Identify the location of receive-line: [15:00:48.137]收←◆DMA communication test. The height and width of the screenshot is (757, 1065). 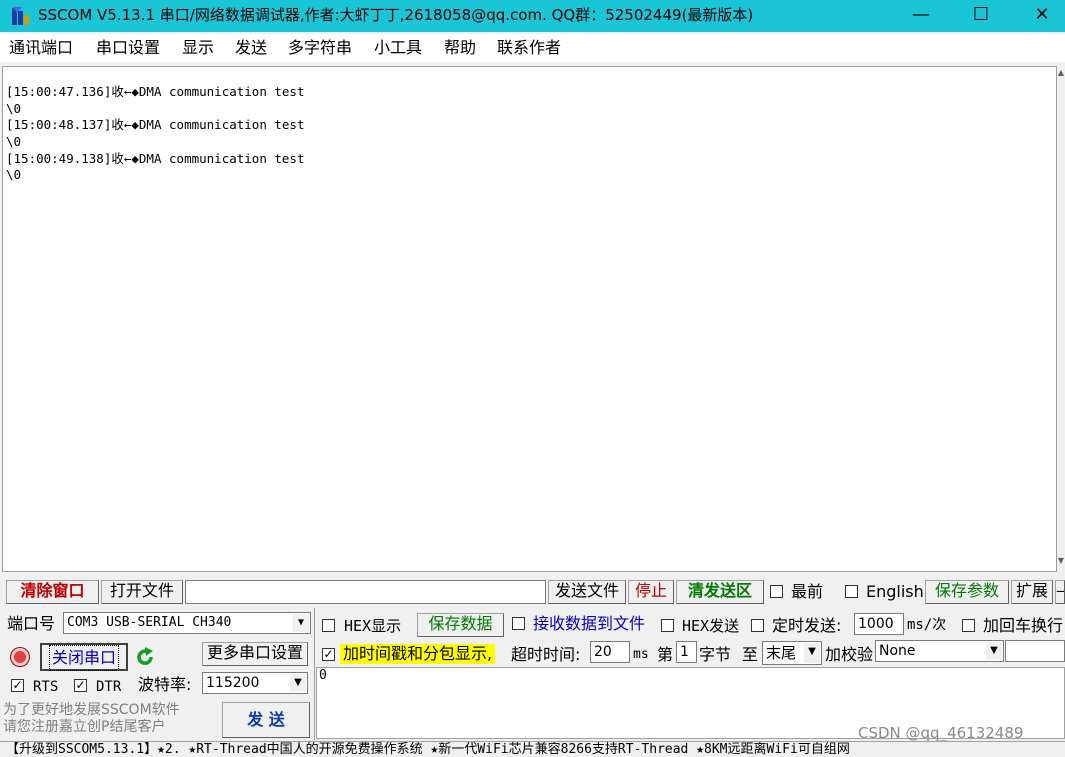
(155, 125).